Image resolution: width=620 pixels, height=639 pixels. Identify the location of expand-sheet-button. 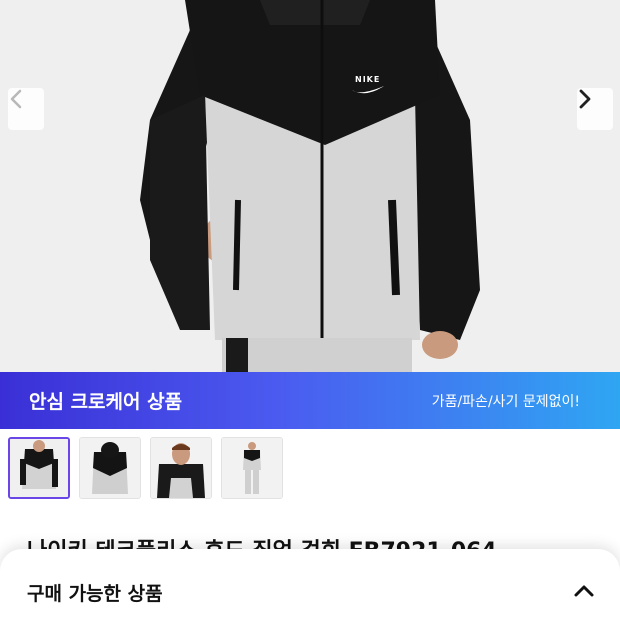
(584, 591).